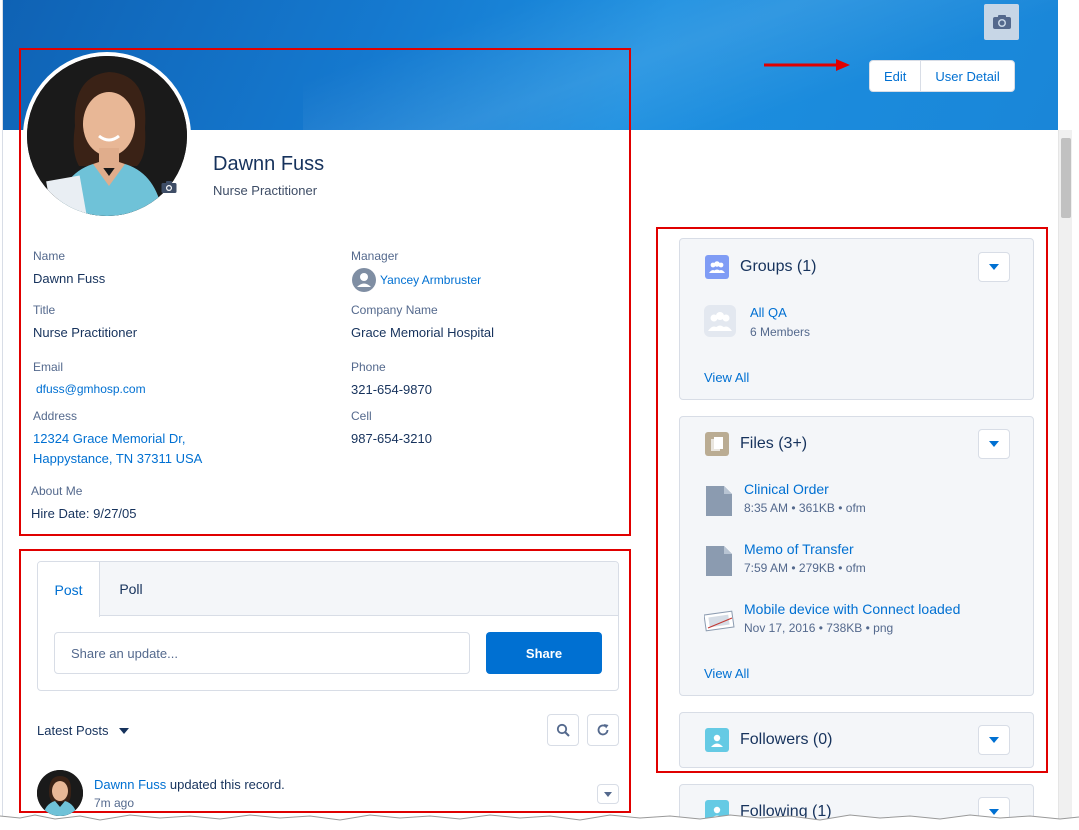  I want to click on groups-view-all-link: View All, so click(726, 377).